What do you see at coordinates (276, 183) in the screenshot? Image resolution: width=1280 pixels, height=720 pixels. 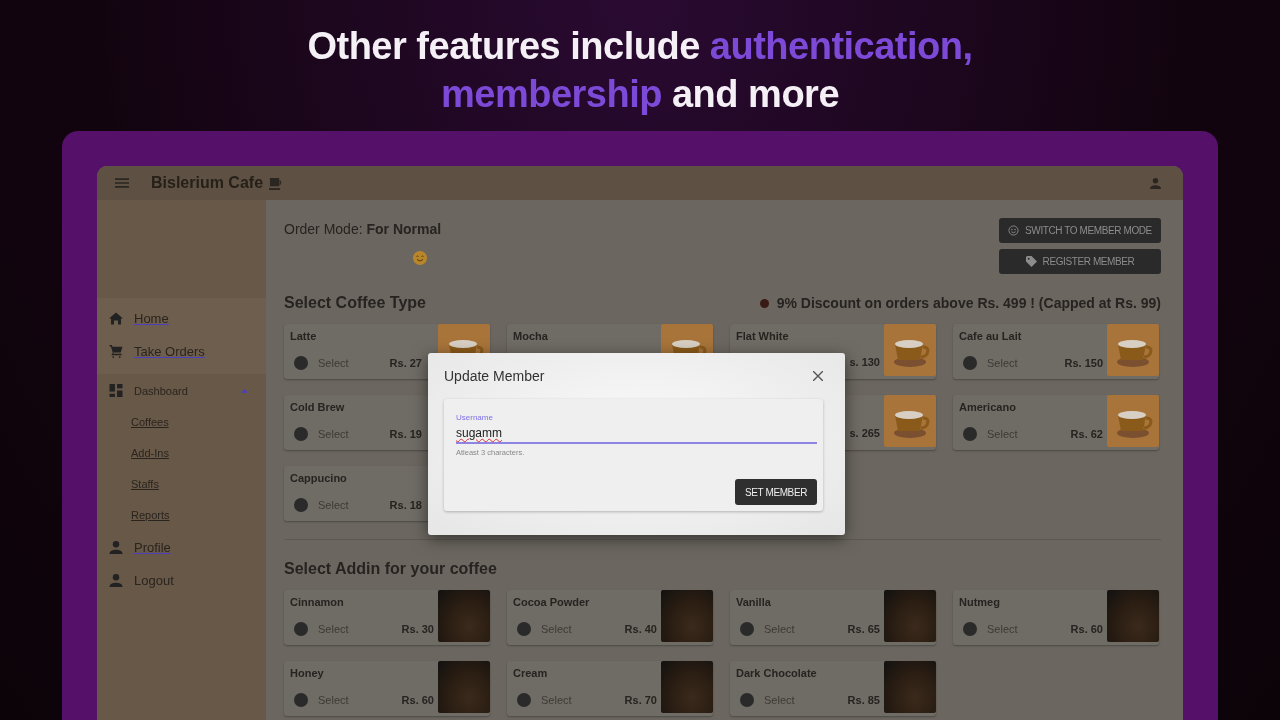 I see `coffee-cup-icon` at bounding box center [276, 183].